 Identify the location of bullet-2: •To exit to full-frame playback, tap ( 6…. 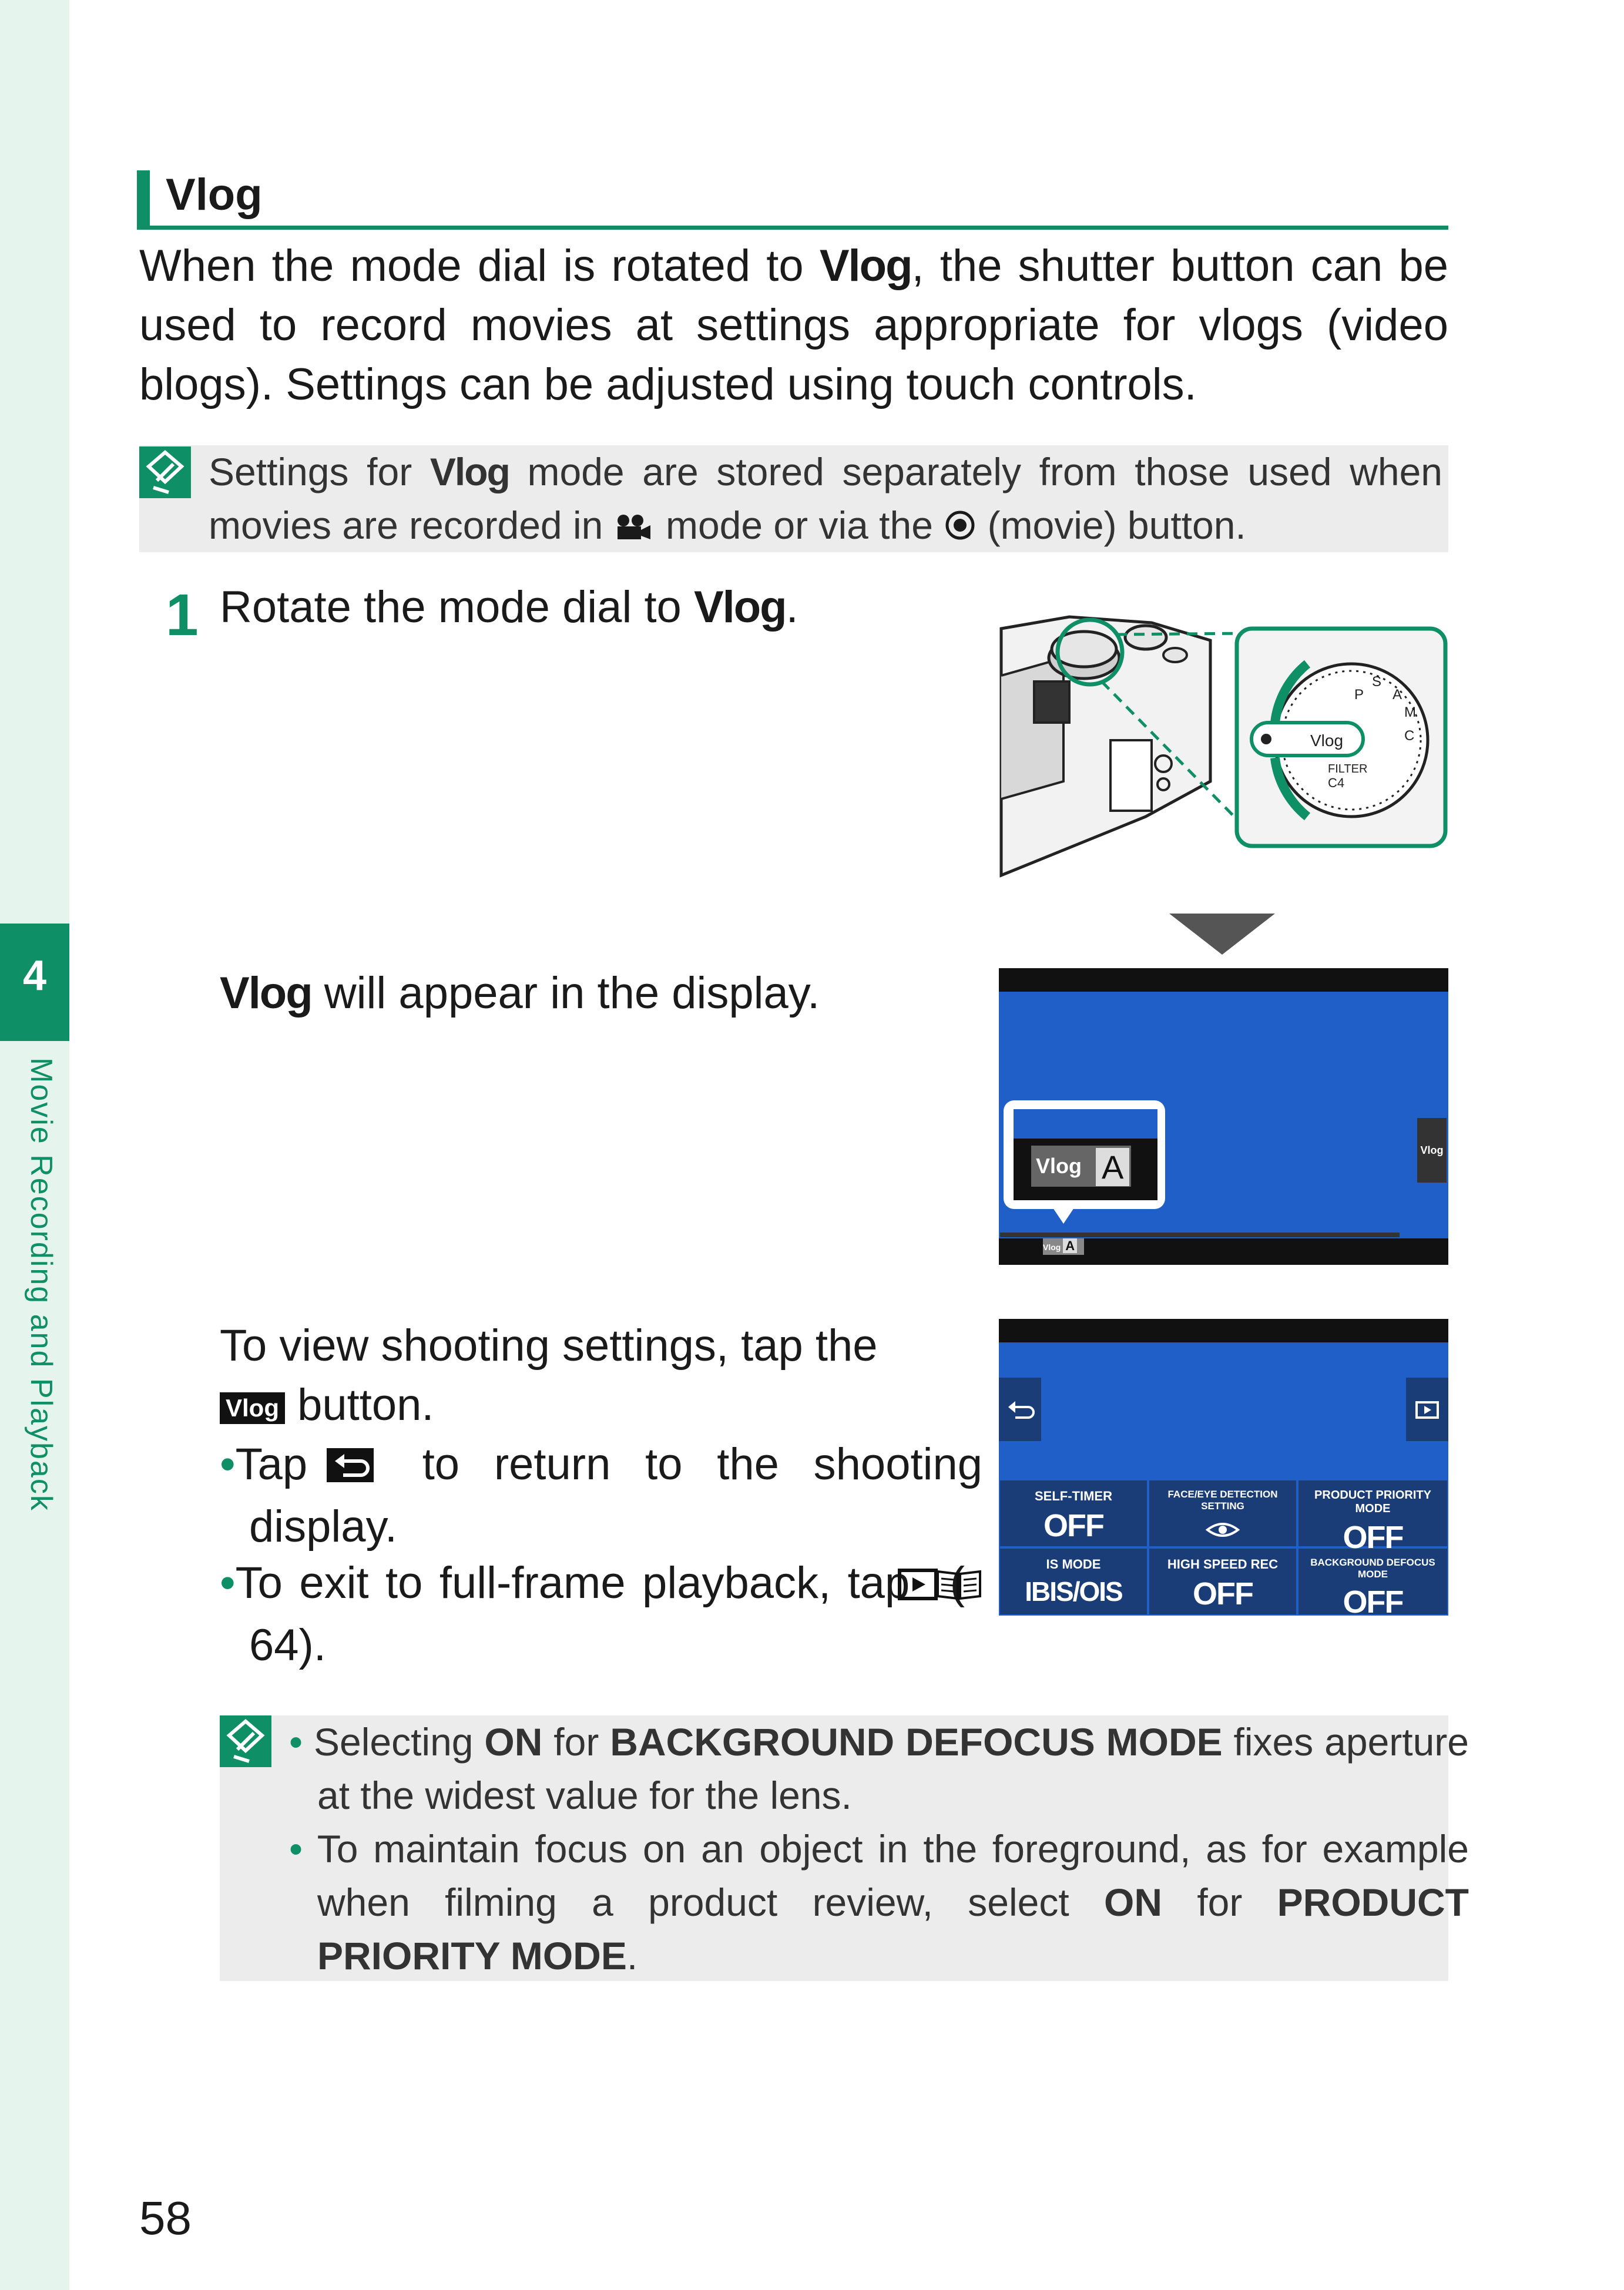
(601, 1614).